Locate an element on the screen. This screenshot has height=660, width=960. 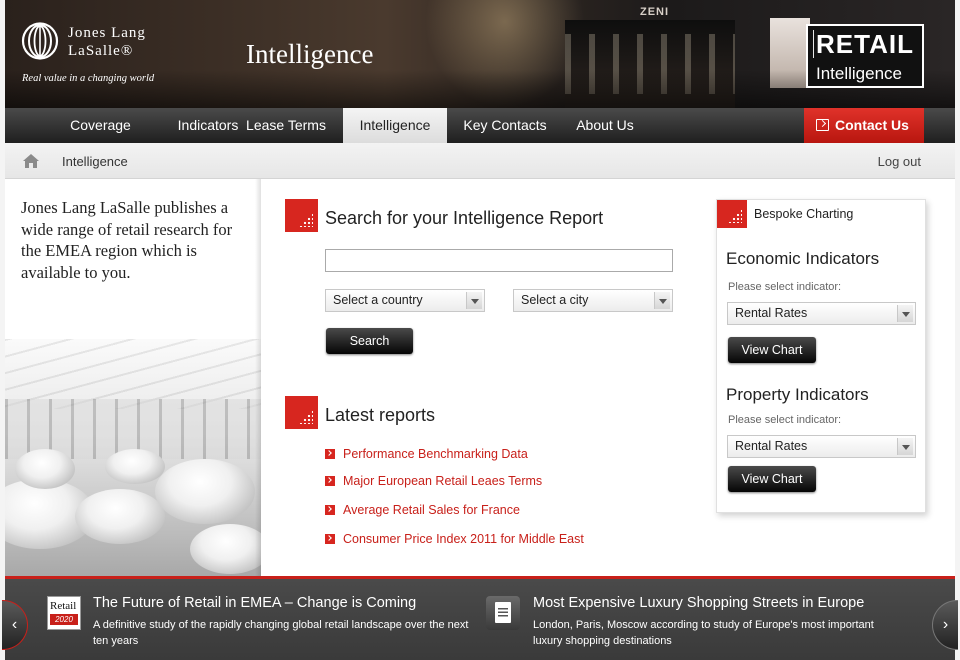
breadcrumb-current: Intelligence is located at coordinates (95, 161).